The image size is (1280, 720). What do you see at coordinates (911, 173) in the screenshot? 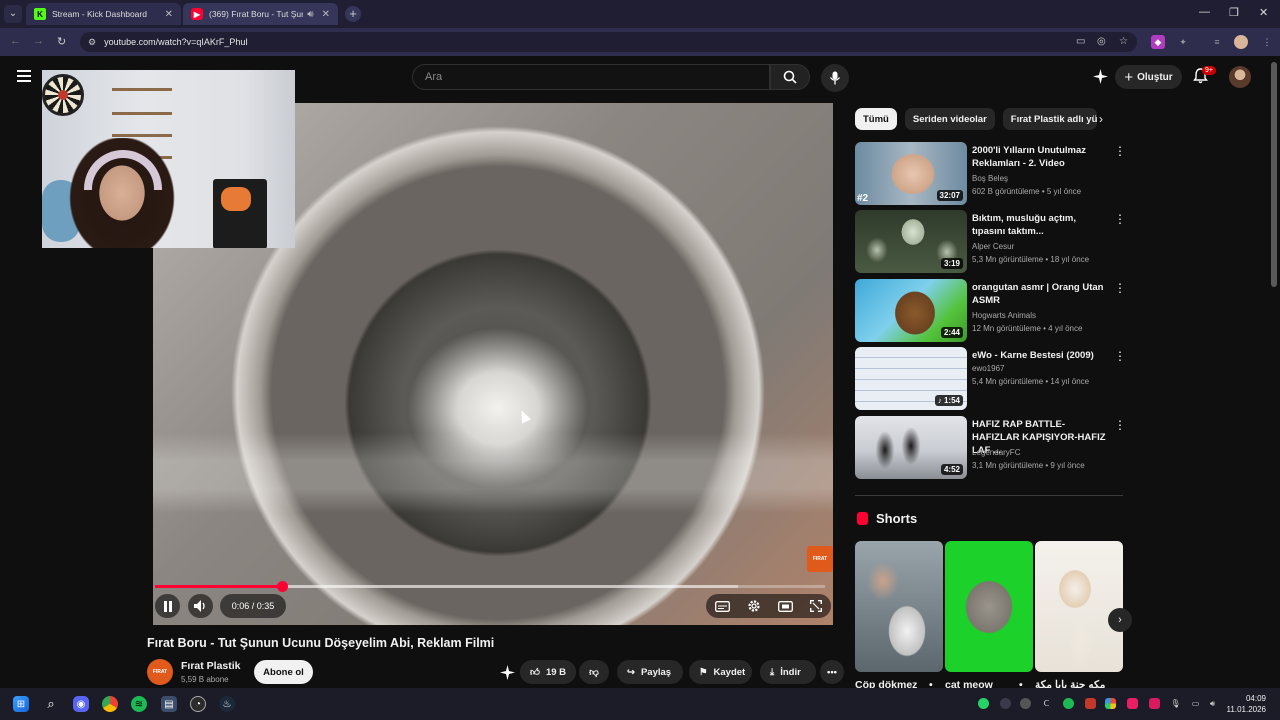
I see `video-thumbnail: #2 32:07` at bounding box center [911, 173].